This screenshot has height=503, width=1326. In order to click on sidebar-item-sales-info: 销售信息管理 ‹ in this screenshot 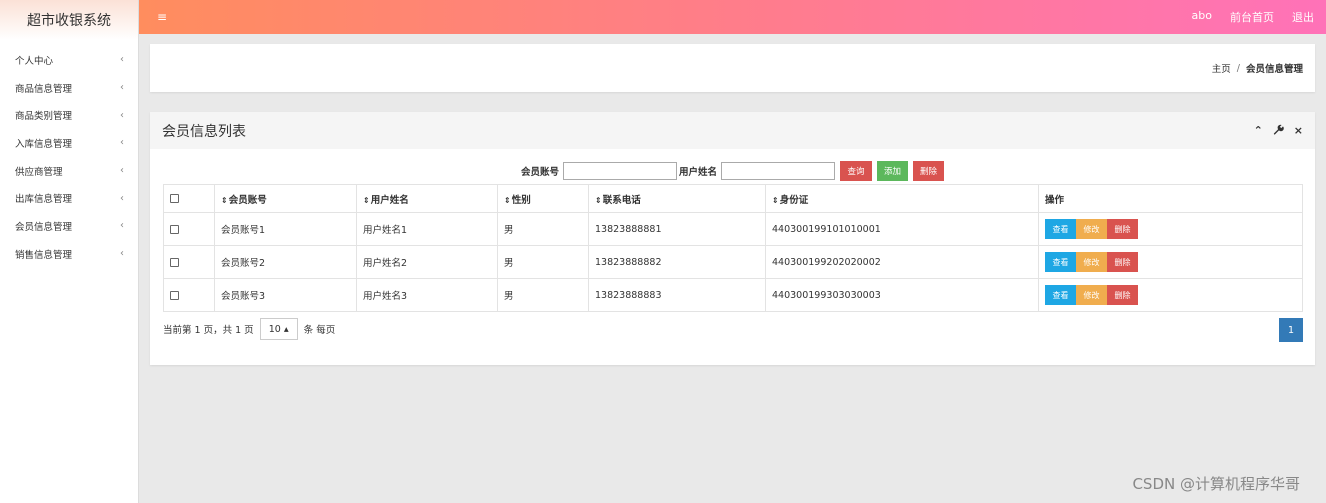, I will do `click(69, 254)`.